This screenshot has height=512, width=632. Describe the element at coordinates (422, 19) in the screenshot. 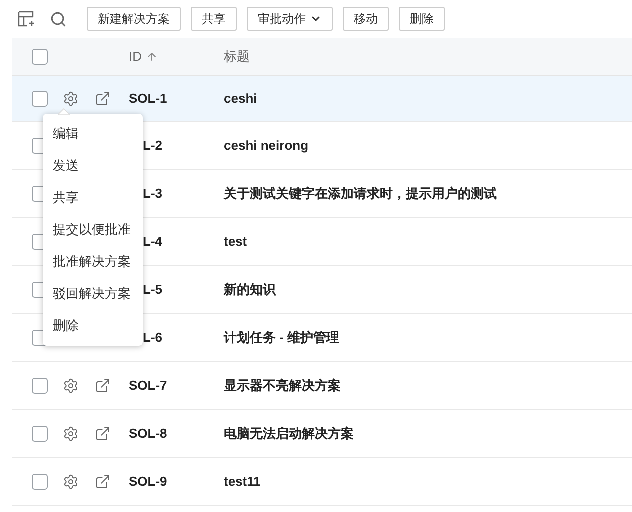

I see `toolbar-button: 删除` at that location.